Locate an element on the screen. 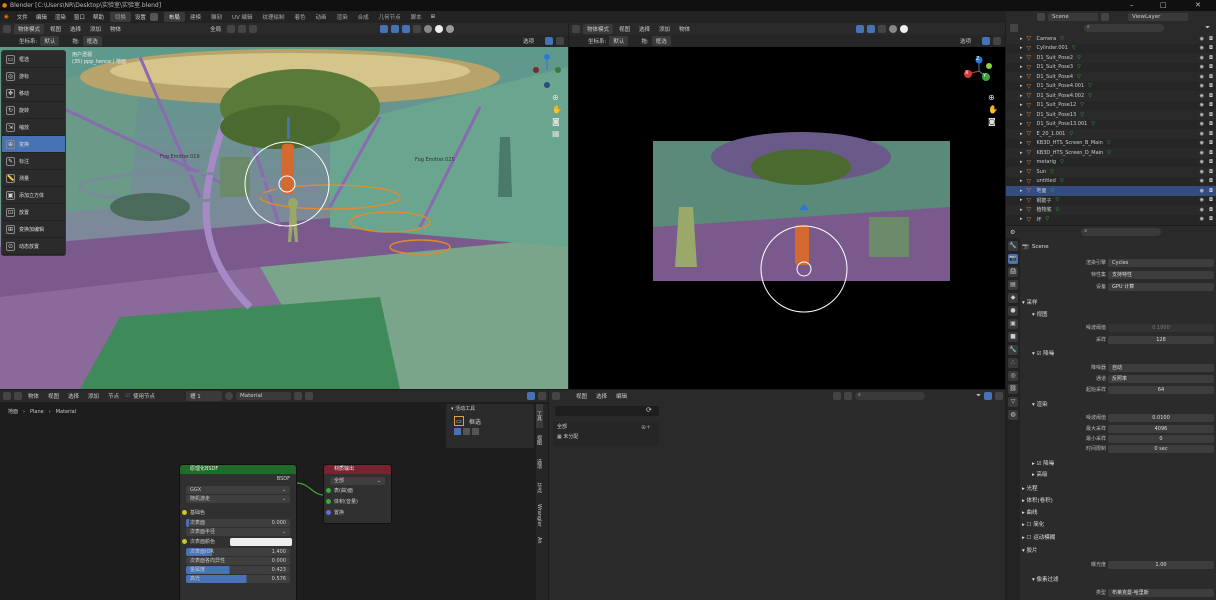 Image resolution: width=1216 pixels, height=600 pixels. shading-rendered-icon is located at coordinates (450, 29).